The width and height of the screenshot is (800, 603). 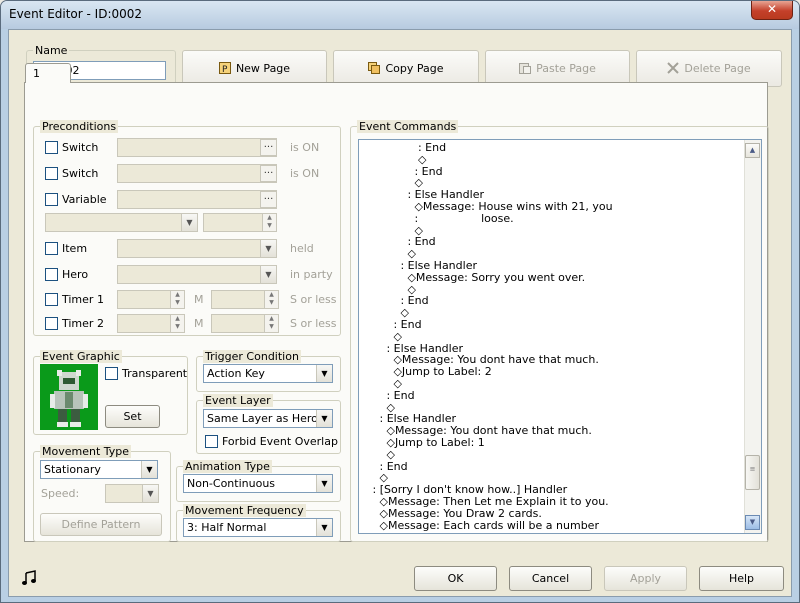 What do you see at coordinates (199, 323) in the screenshot?
I see `timer2-minutes-unit: M` at bounding box center [199, 323].